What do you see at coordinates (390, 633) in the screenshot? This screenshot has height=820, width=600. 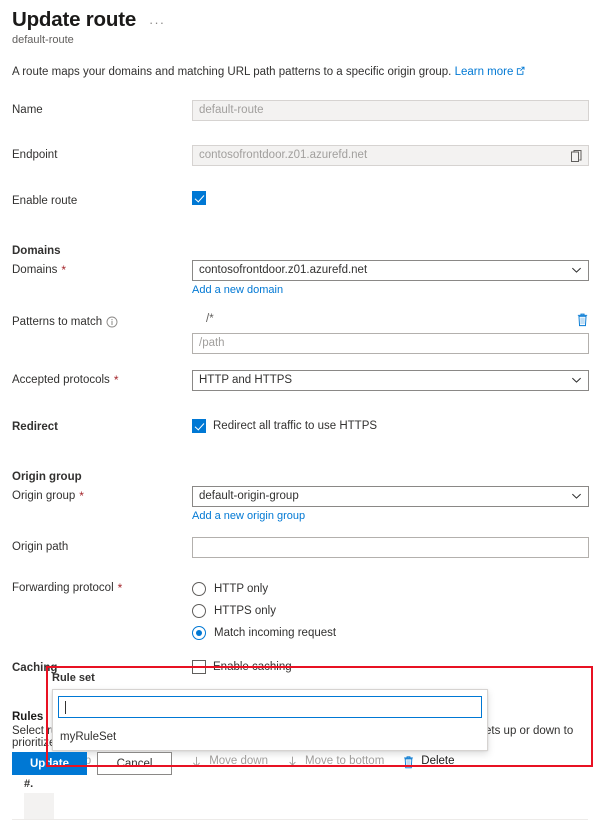 I see `radio-option-match-incoming-request: Match incoming request` at bounding box center [390, 633].